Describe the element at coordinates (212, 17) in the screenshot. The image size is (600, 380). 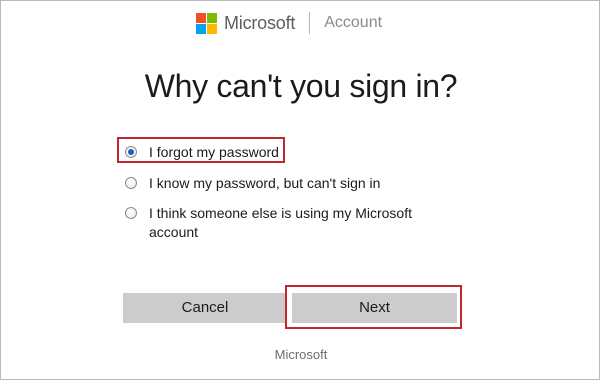
I see `logo-green-square` at that location.